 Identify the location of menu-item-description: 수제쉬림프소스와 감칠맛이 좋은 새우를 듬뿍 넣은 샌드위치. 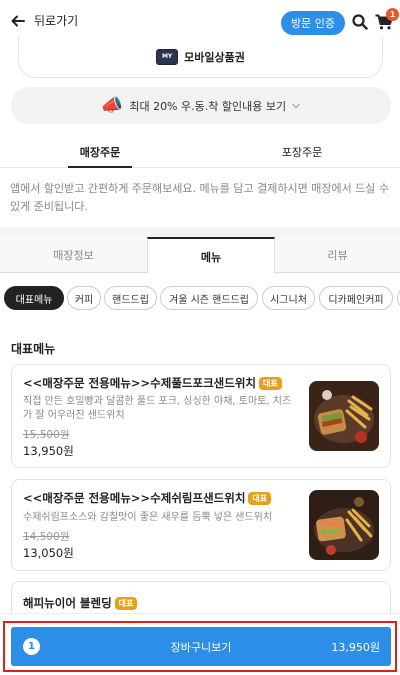
(148, 517).